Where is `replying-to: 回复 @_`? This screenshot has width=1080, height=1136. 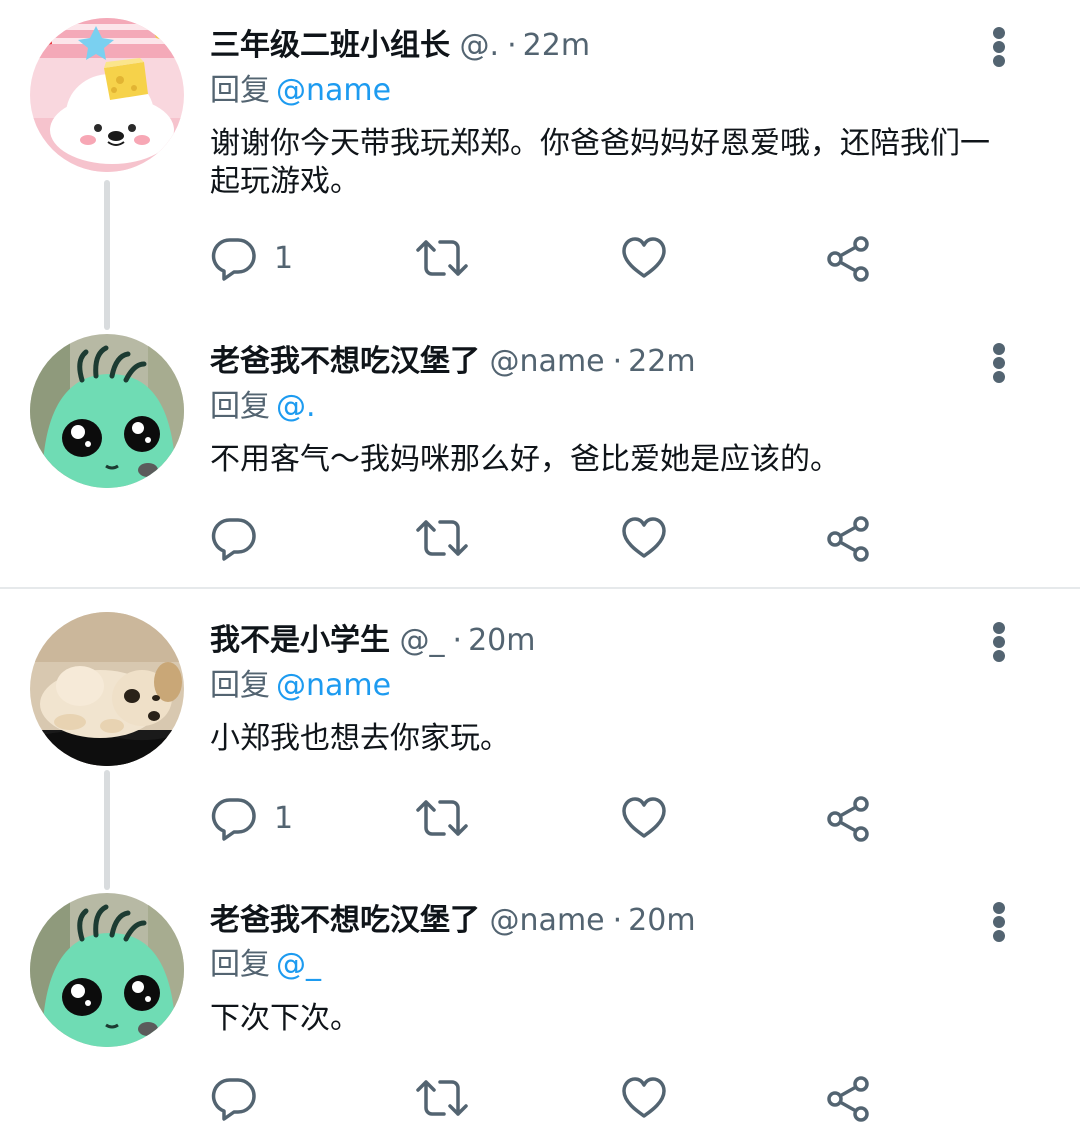 replying-to: 回复 @_ is located at coordinates (265, 965).